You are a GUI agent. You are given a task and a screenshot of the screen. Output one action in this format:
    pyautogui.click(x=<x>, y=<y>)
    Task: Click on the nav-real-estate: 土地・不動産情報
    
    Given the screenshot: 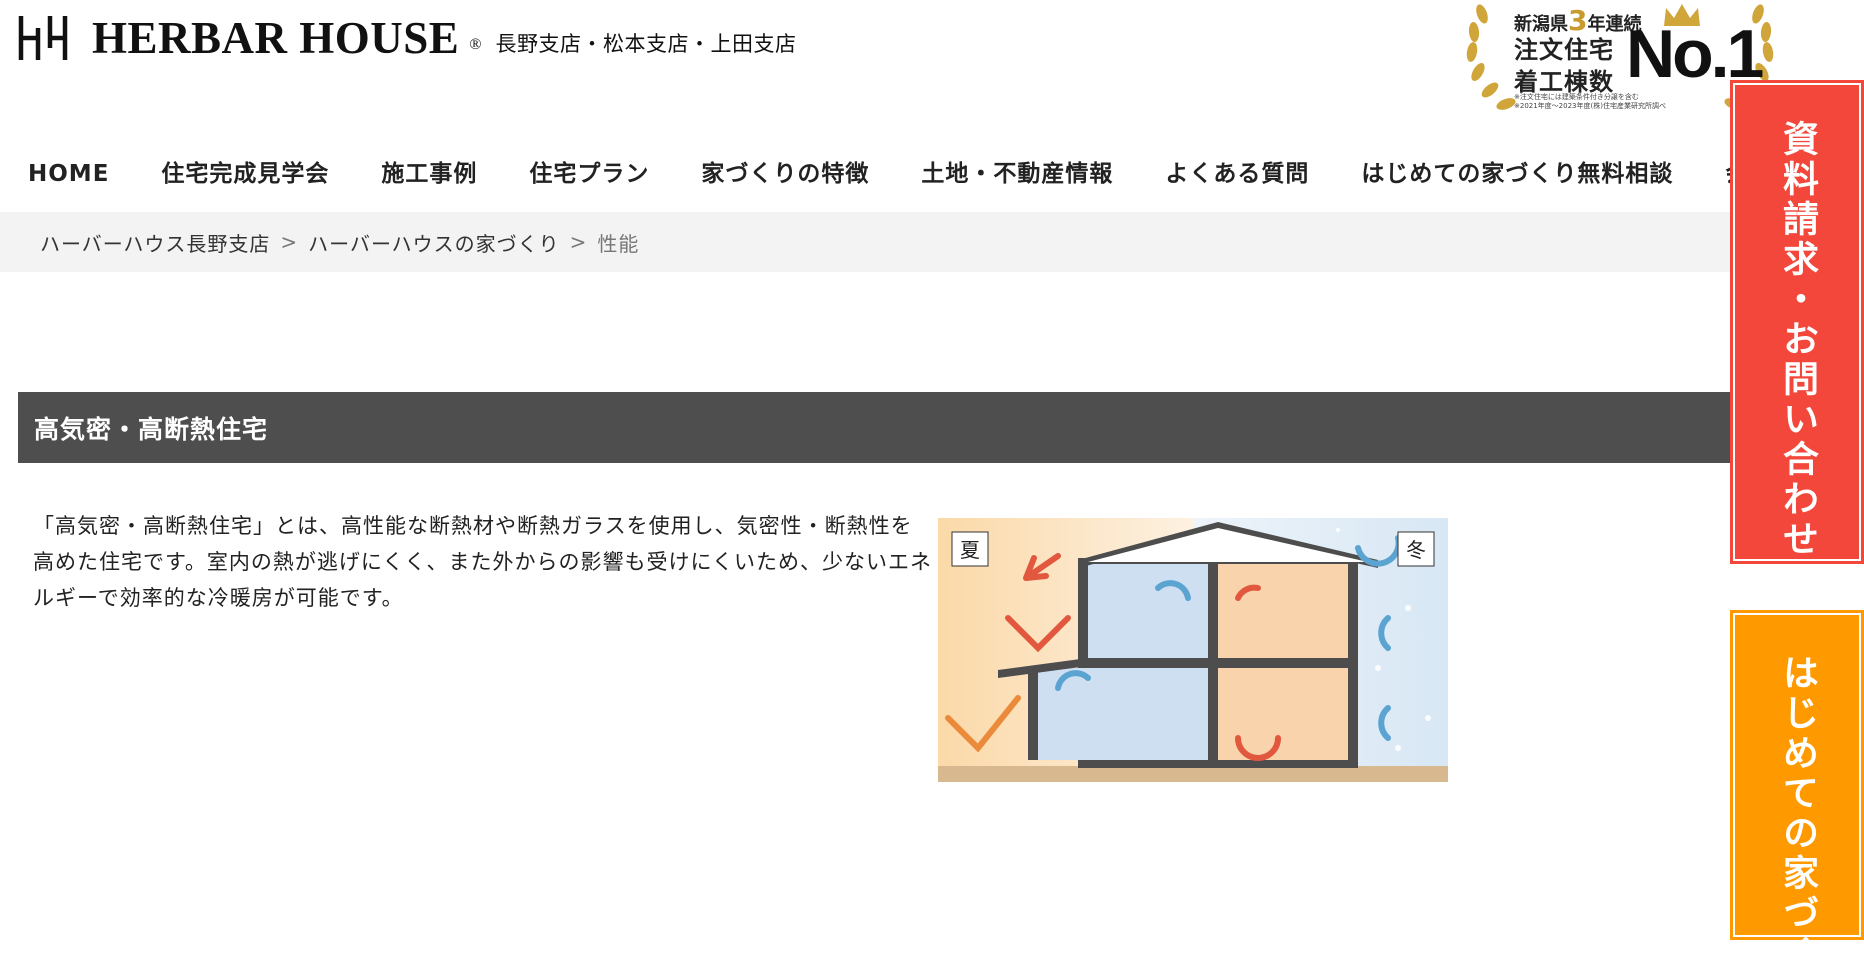 What is the action you would take?
    pyautogui.click(x=1017, y=174)
    